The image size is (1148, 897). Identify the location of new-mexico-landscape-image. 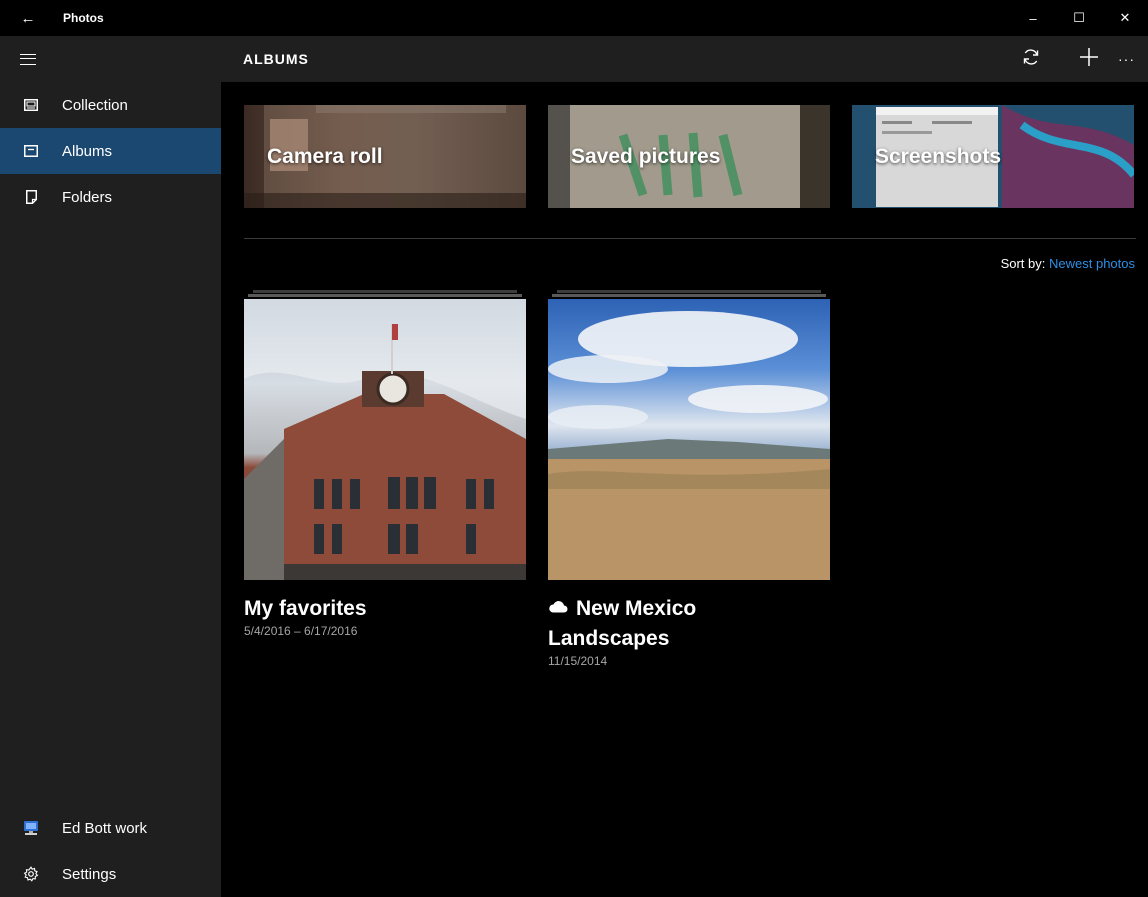
(689, 445).